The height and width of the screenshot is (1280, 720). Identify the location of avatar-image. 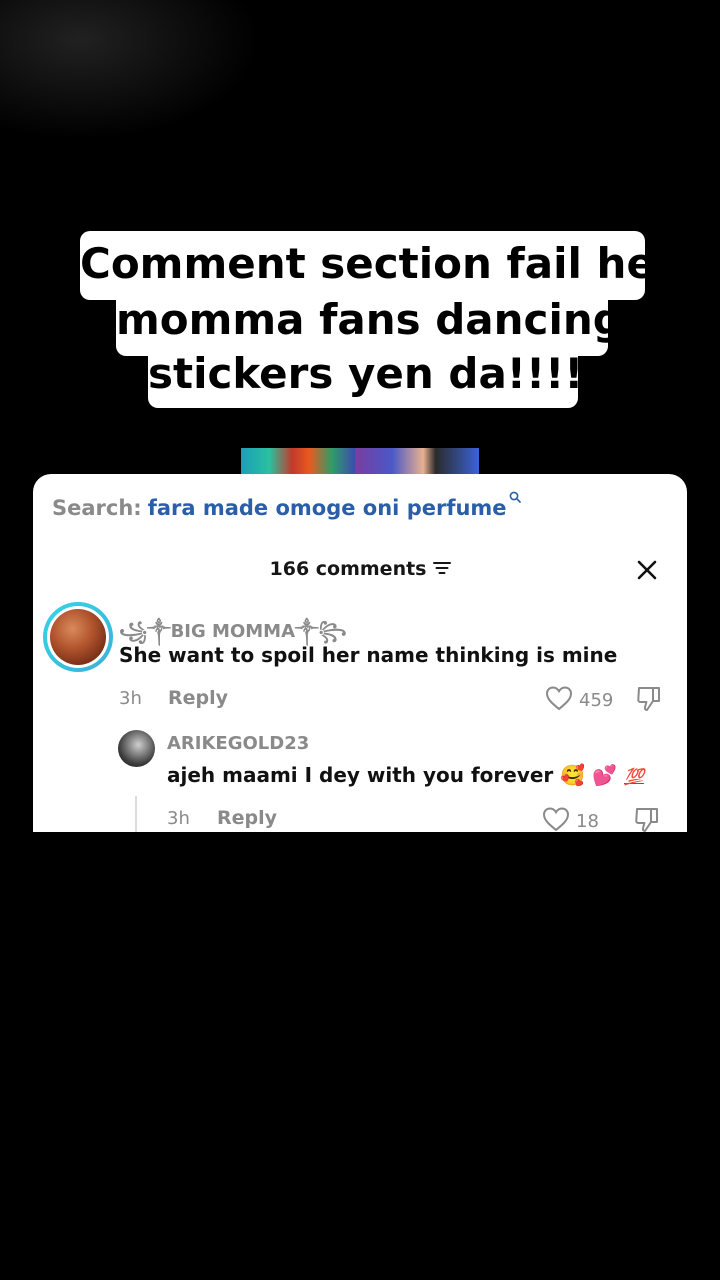
(78, 637).